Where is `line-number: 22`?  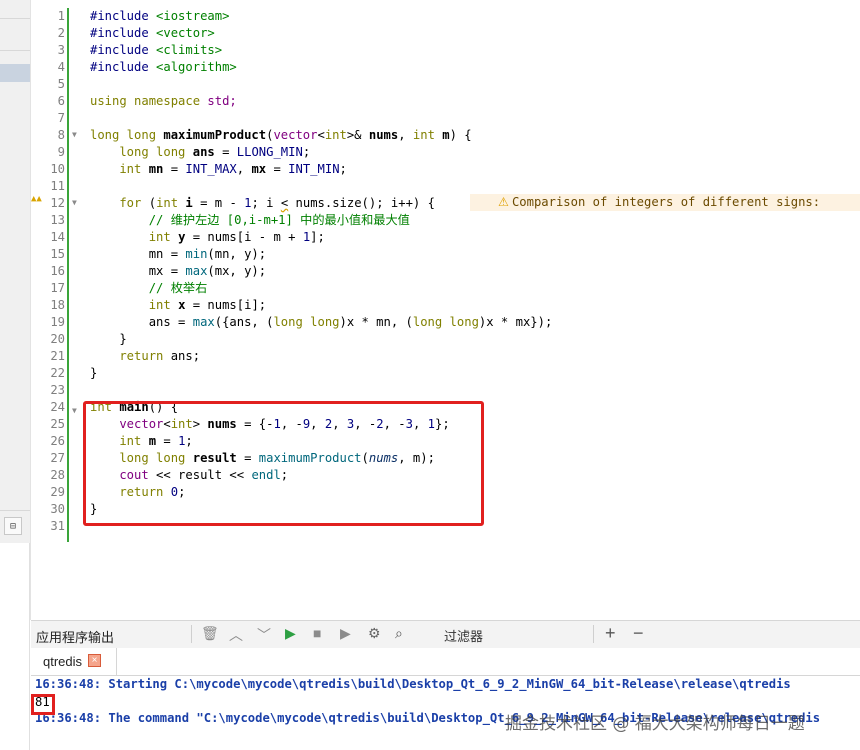
line-number: 22 is located at coordinates (57, 373).